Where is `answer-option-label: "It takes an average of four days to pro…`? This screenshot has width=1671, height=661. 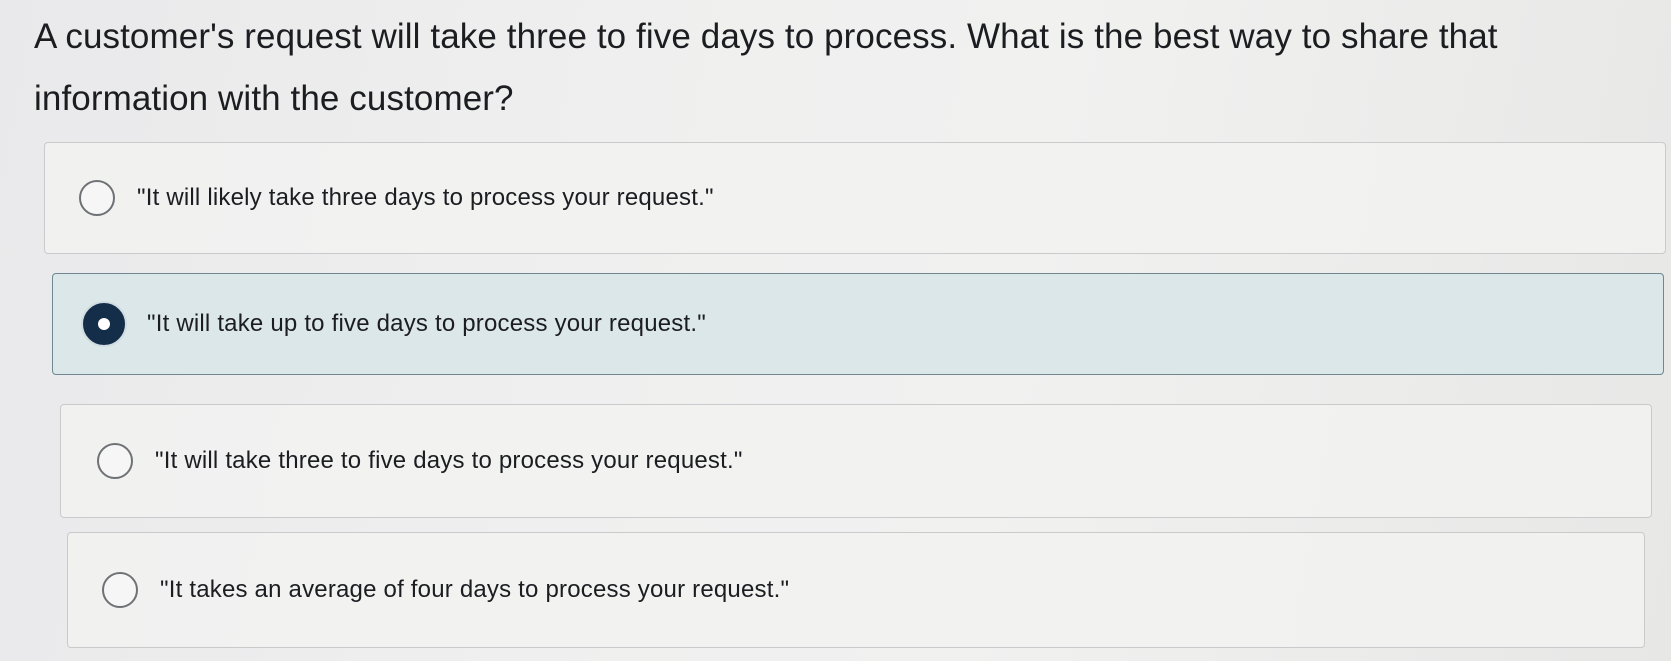 answer-option-label: "It takes an average of four days to pro… is located at coordinates (475, 589).